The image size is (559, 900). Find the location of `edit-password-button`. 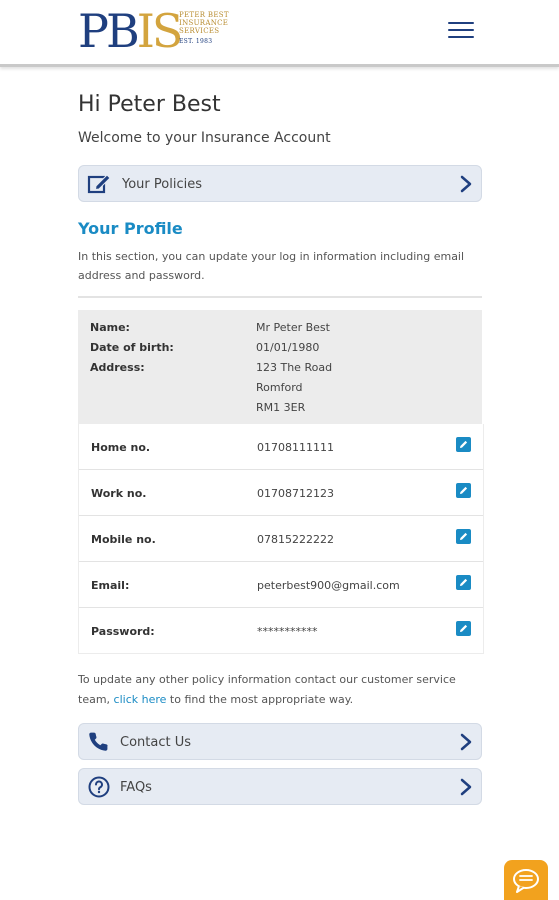

edit-password-button is located at coordinates (463, 628).